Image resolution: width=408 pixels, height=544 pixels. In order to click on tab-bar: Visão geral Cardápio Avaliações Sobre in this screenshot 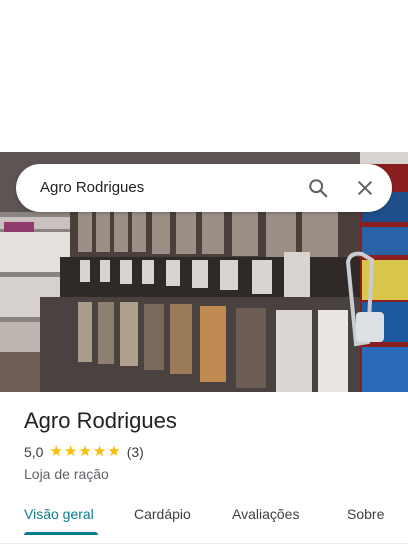, I will do `click(204, 518)`.